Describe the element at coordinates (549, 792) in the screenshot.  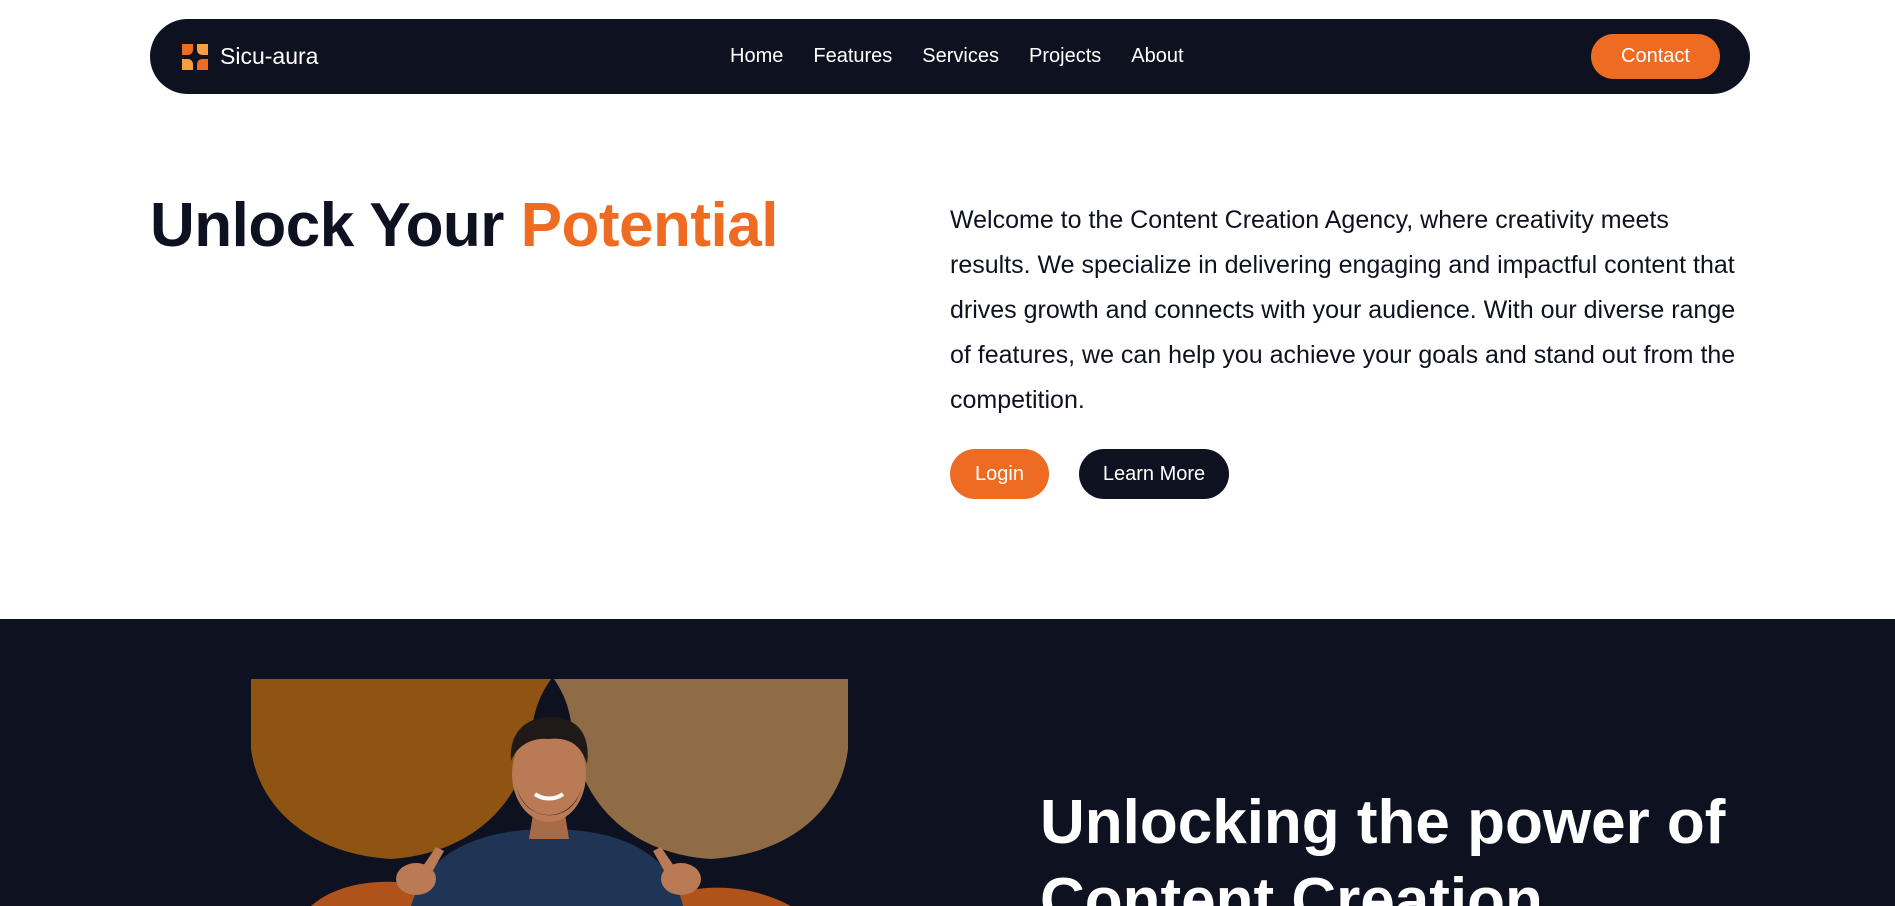
I see `person-photo` at that location.